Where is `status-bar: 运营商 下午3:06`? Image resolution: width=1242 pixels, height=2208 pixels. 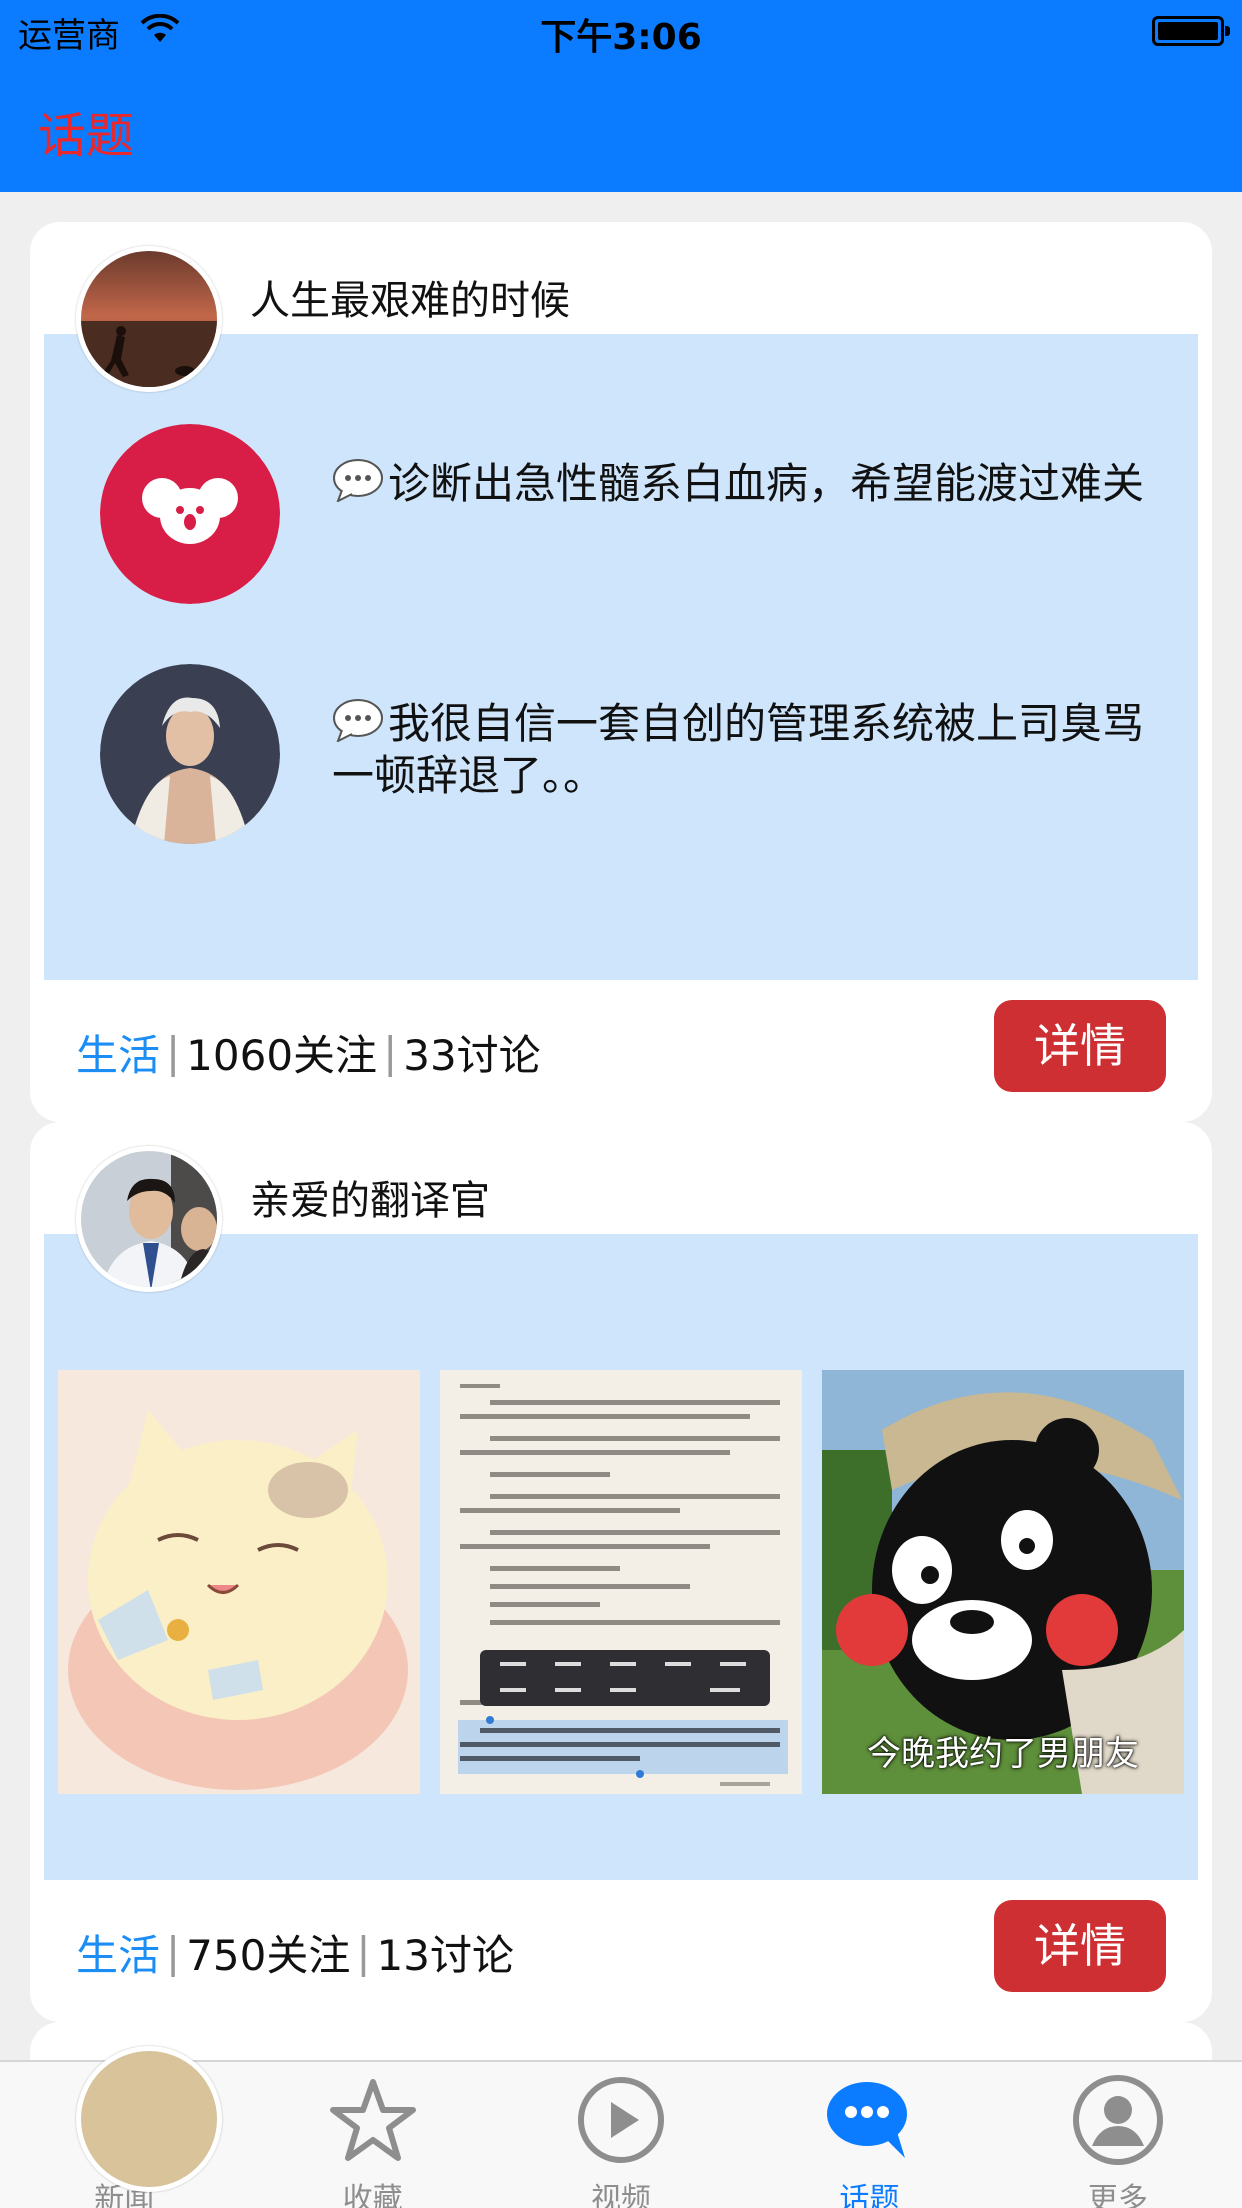 status-bar: 运营商 下午3:06 is located at coordinates (621, 30).